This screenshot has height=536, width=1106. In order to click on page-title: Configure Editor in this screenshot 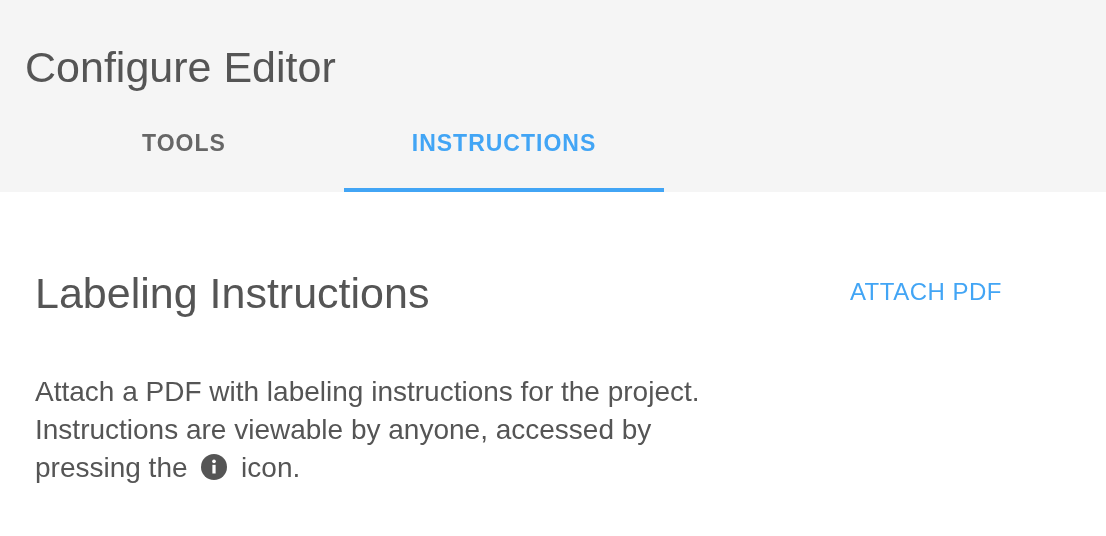, I will do `click(180, 67)`.